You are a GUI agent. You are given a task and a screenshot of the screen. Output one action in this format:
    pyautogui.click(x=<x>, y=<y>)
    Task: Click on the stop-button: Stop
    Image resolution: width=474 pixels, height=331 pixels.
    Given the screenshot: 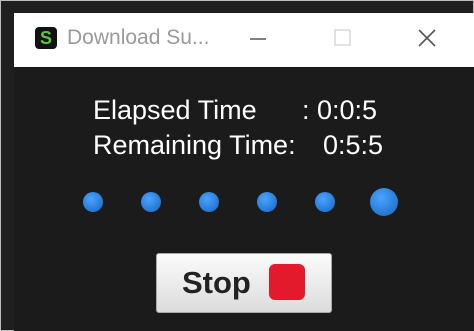 What is the action you would take?
    pyautogui.click(x=244, y=283)
    